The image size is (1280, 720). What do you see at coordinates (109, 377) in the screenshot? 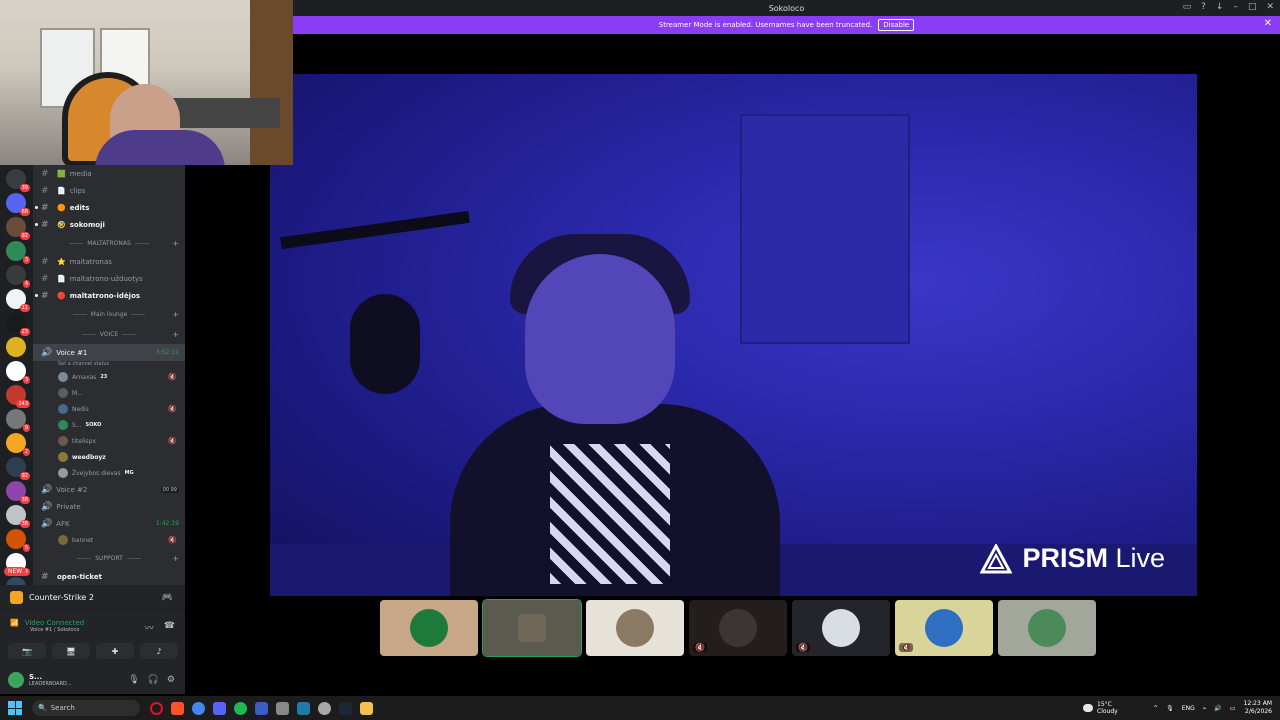
I see `voice-member: Arnaxas 23 🔇` at bounding box center [109, 377].